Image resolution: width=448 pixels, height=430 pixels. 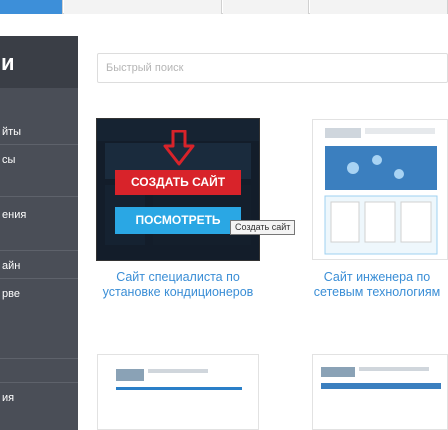 I want to click on top-spacer, so click(x=224, y=25).